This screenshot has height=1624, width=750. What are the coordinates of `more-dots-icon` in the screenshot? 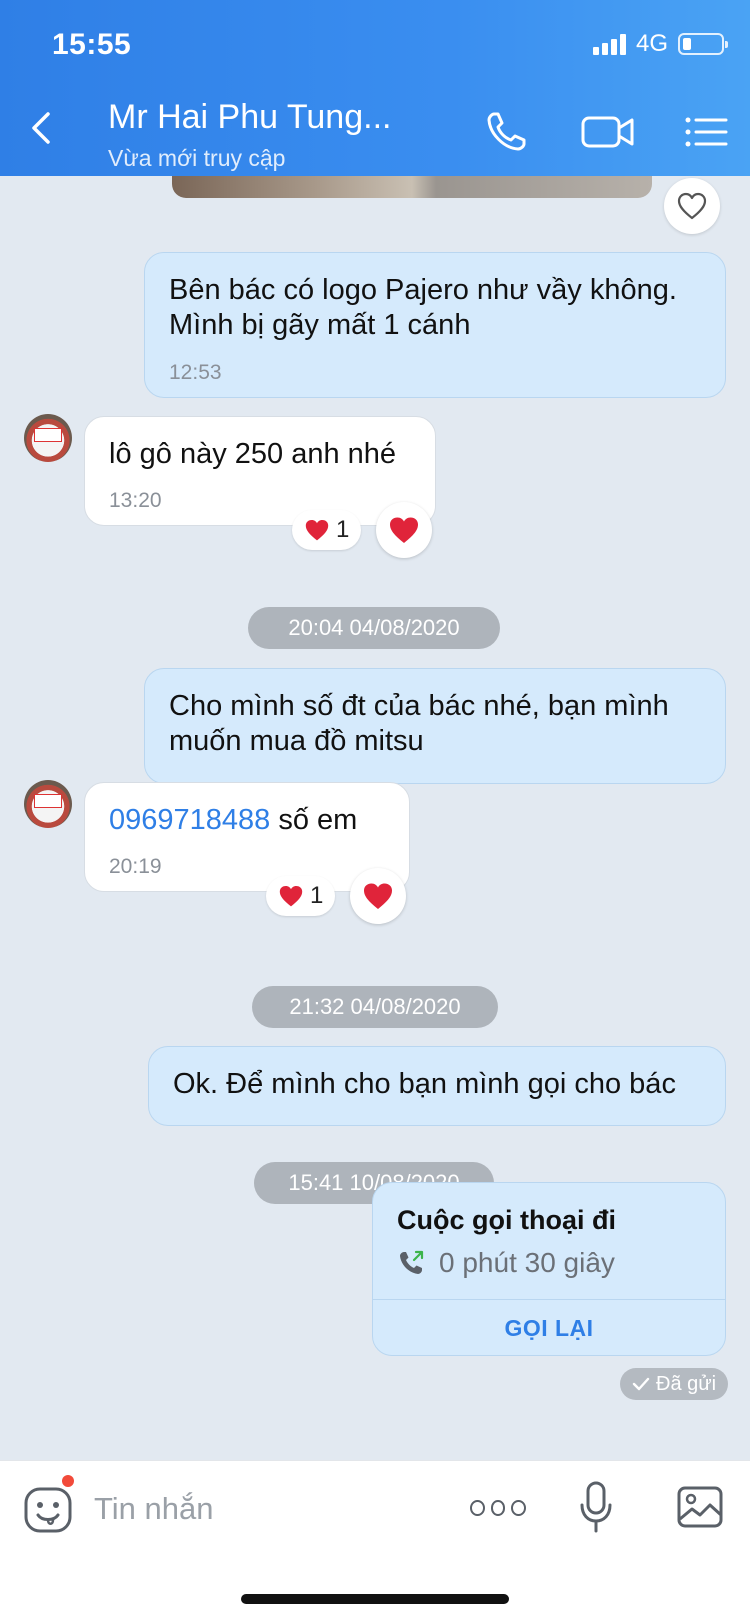 It's located at (477, 1508).